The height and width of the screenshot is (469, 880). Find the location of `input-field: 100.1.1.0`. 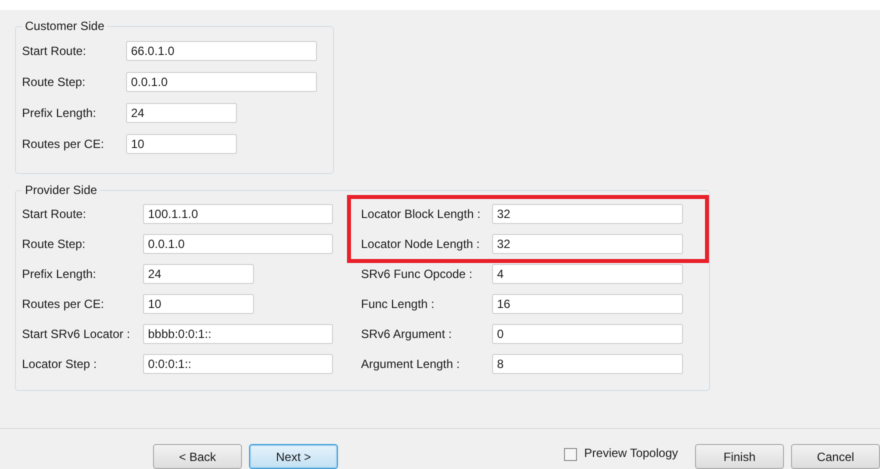

input-field: 100.1.1.0 is located at coordinates (238, 214).